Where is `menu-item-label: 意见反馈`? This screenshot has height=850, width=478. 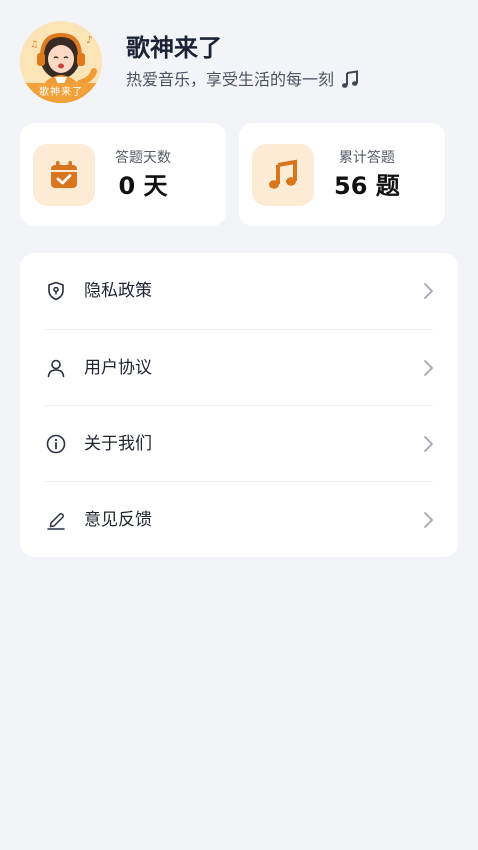
menu-item-label: 意见反馈 is located at coordinates (118, 520).